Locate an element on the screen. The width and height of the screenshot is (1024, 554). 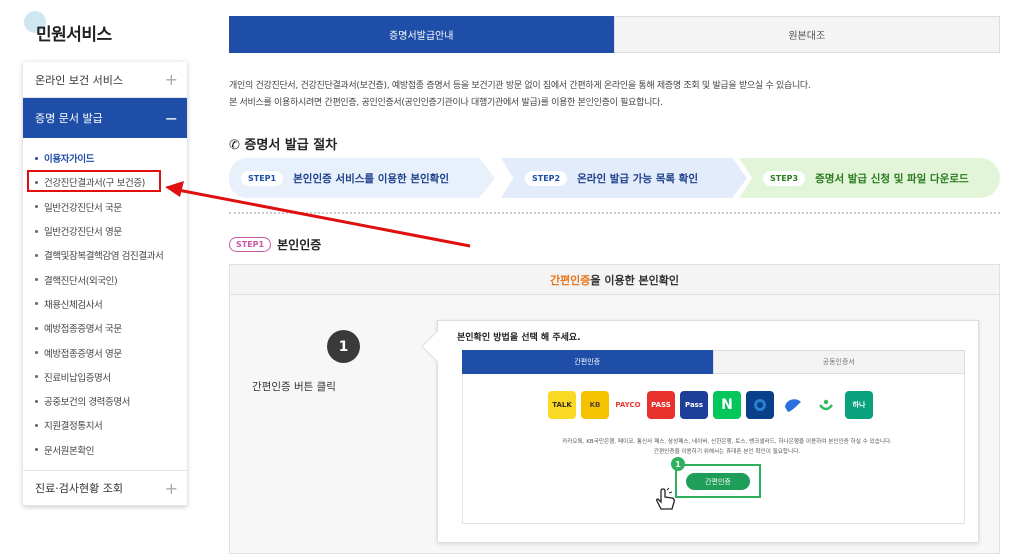
arrow-head-icon is located at coordinates (174, 189).